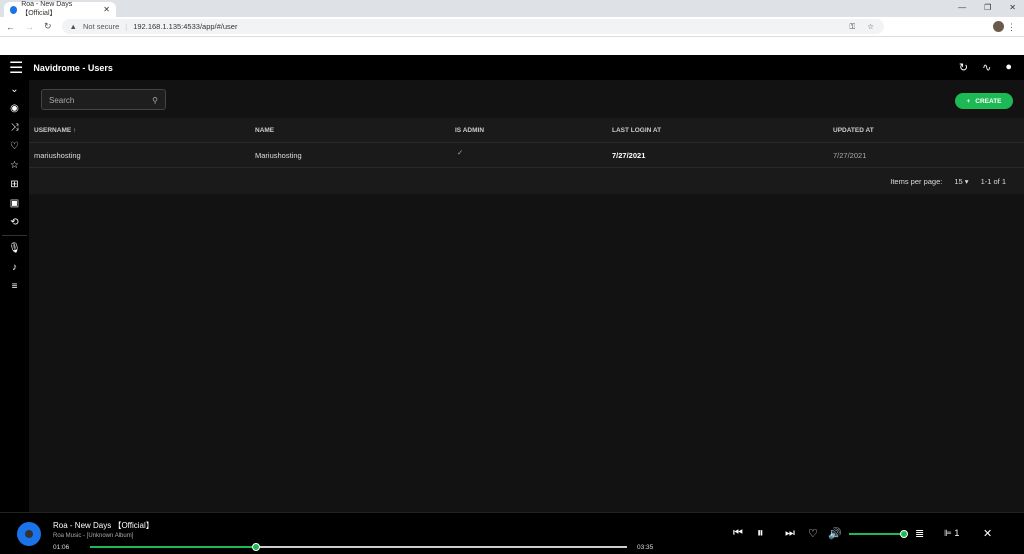 The image size is (1024, 554). What do you see at coordinates (57, 155) in the screenshot?
I see `cell-username: mariushosting` at bounding box center [57, 155].